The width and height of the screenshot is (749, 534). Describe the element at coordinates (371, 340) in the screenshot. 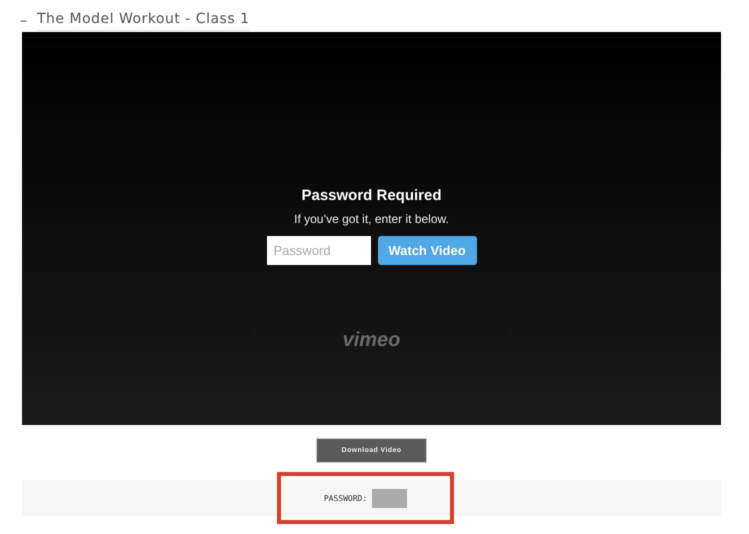

I see `vimeo-logo: vimeo` at that location.